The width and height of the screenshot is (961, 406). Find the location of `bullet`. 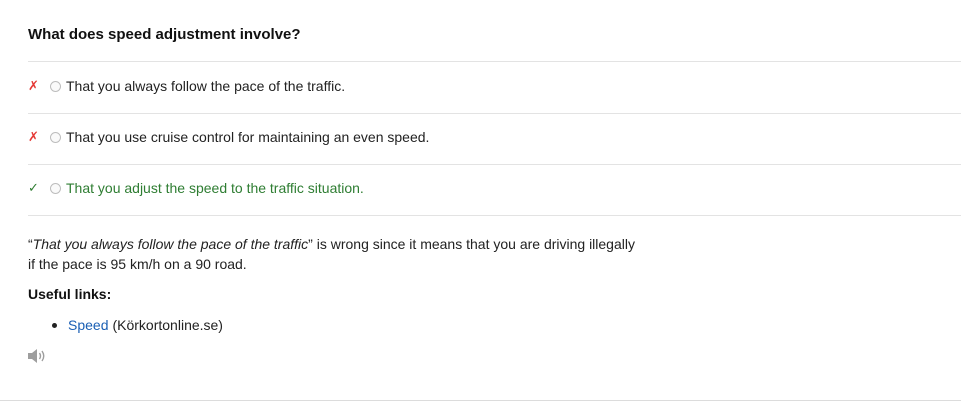

bullet is located at coordinates (54, 325).